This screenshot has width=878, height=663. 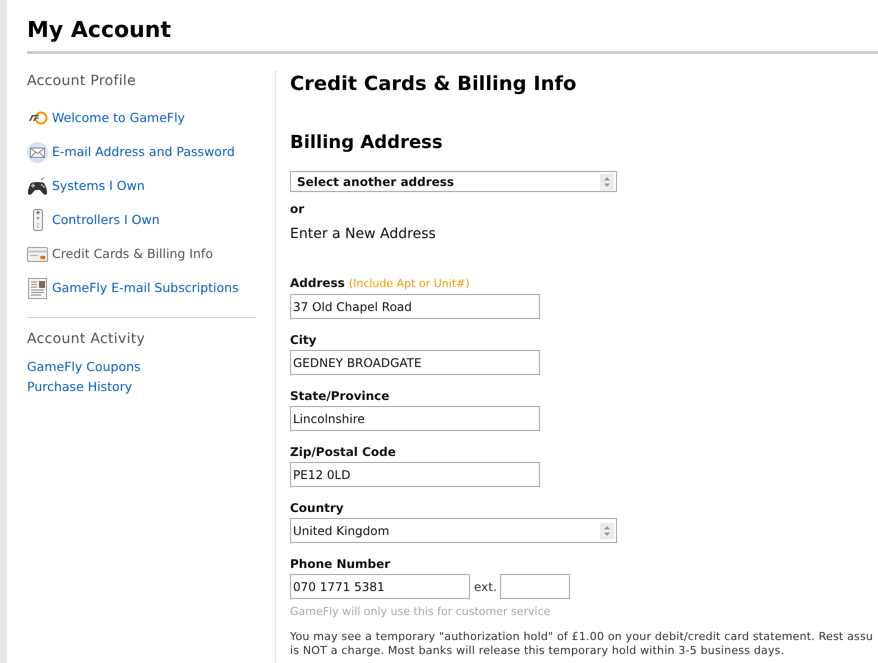 I want to click on ext-label: ext., so click(x=485, y=587).